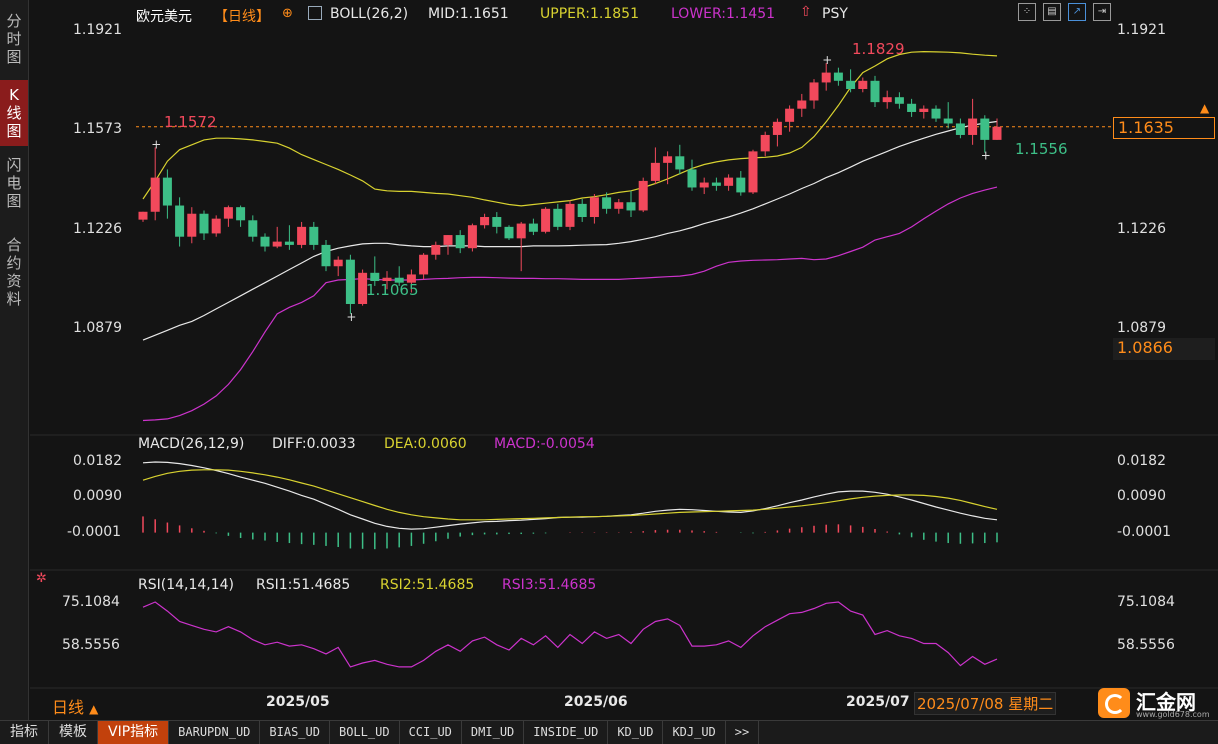 This screenshot has width=1218, height=744. I want to click on logo-icon, so click(1114, 703).